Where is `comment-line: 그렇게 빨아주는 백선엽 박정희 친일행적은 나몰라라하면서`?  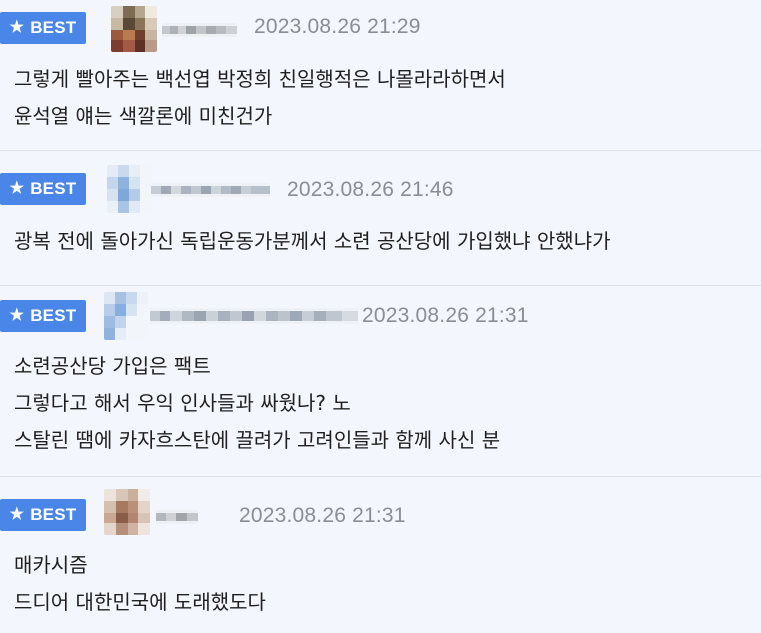
comment-line: 그렇게 빨아주는 백선엽 박정희 친일행적은 나몰라라하면서 is located at coordinates (260, 79).